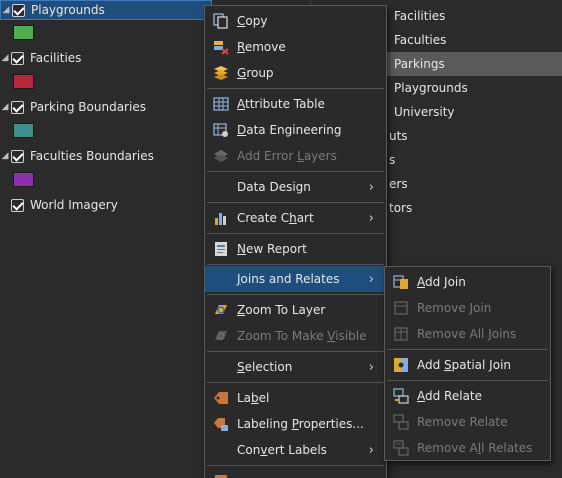  What do you see at coordinates (295, 187) in the screenshot?
I see `menu-item-data-design: Data Design ›` at bounding box center [295, 187].